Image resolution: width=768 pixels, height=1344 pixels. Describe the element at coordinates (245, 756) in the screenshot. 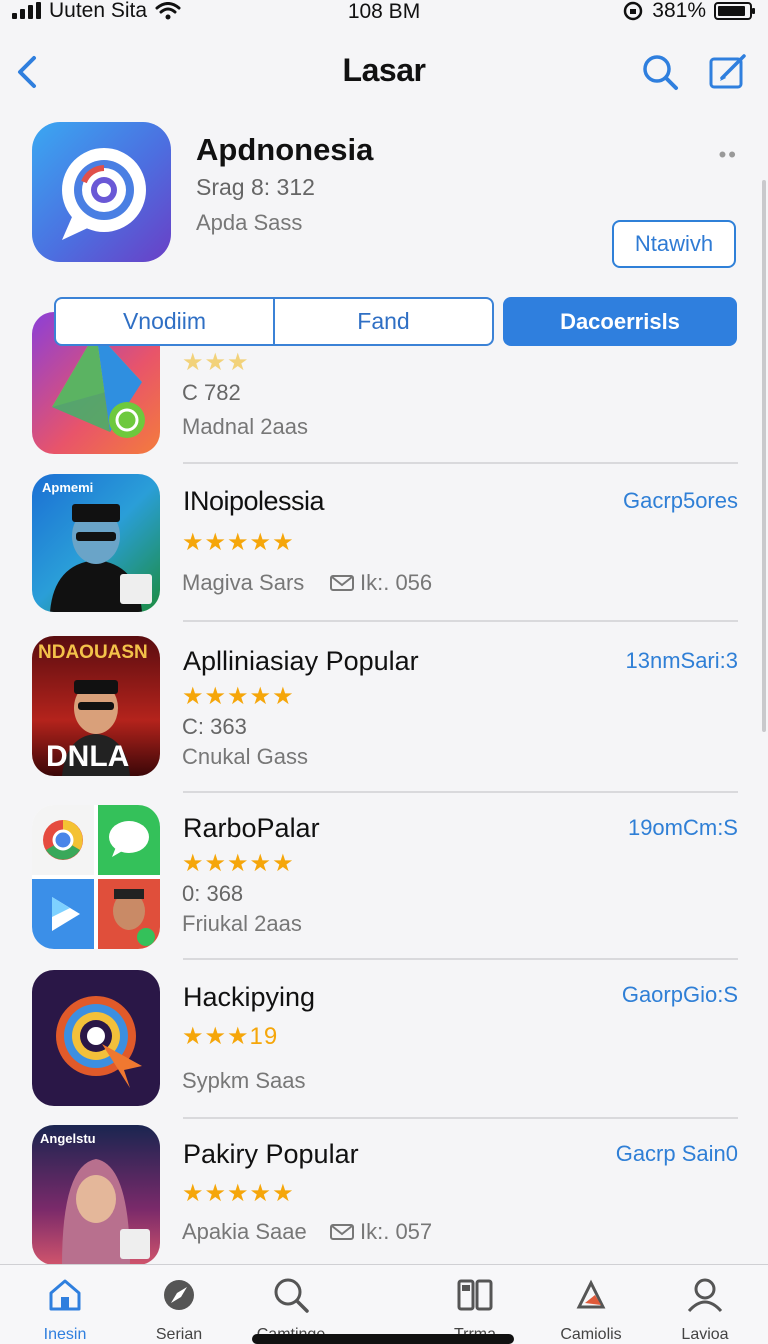

I see `app-category: Cnukal Gass` at that location.